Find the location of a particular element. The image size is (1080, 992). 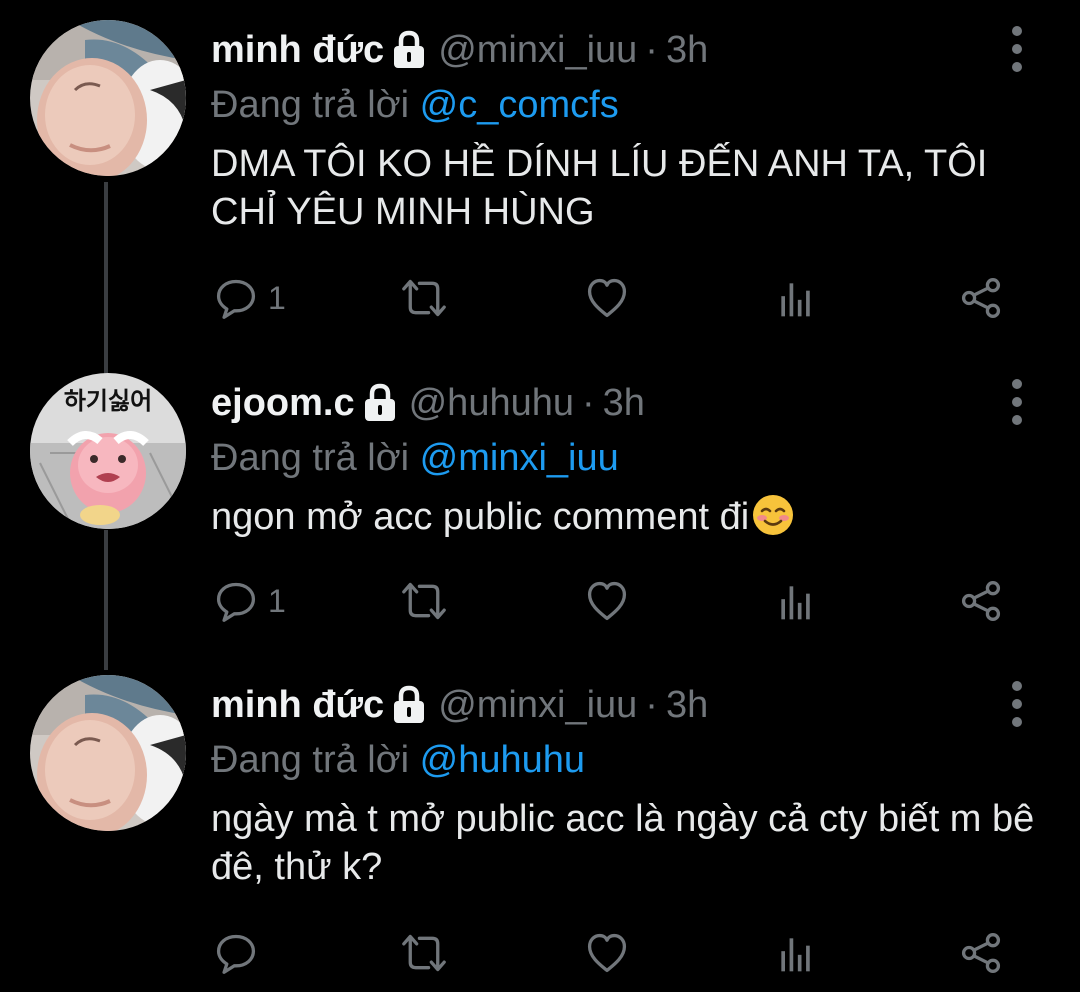

tweet-header: ejoom.c @huhuhu · 3h is located at coordinates (428, 403).